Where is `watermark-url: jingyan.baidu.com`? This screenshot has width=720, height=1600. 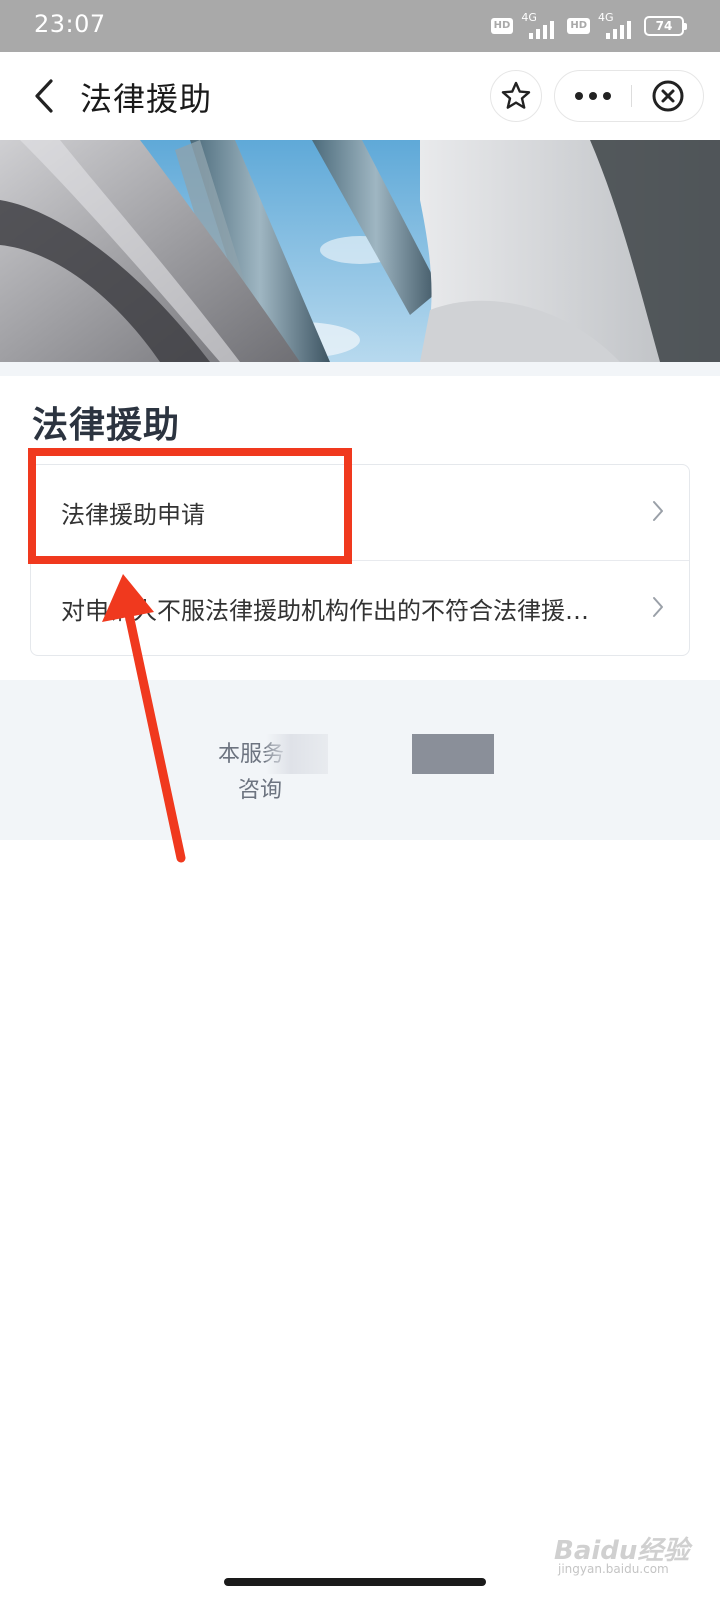
watermark-url: jingyan.baidu.com is located at coordinates (613, 1569).